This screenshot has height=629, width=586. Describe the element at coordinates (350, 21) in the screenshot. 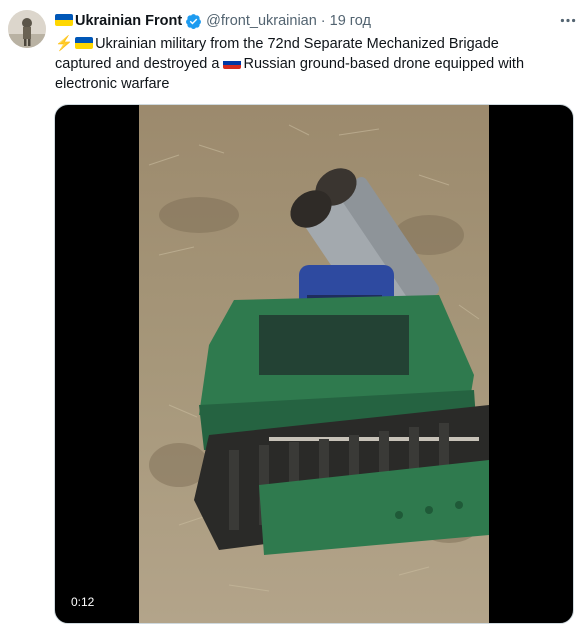

I see `timestamp: 19 год` at that location.